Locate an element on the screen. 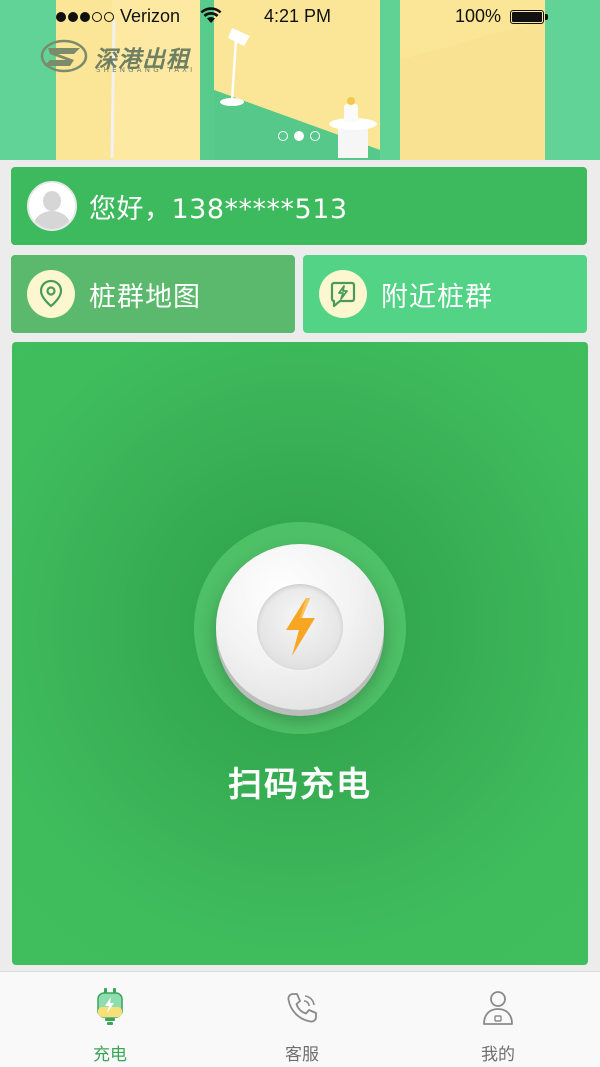 This screenshot has height=1067, width=600. carrier-info: Verizon is located at coordinates (118, 16).